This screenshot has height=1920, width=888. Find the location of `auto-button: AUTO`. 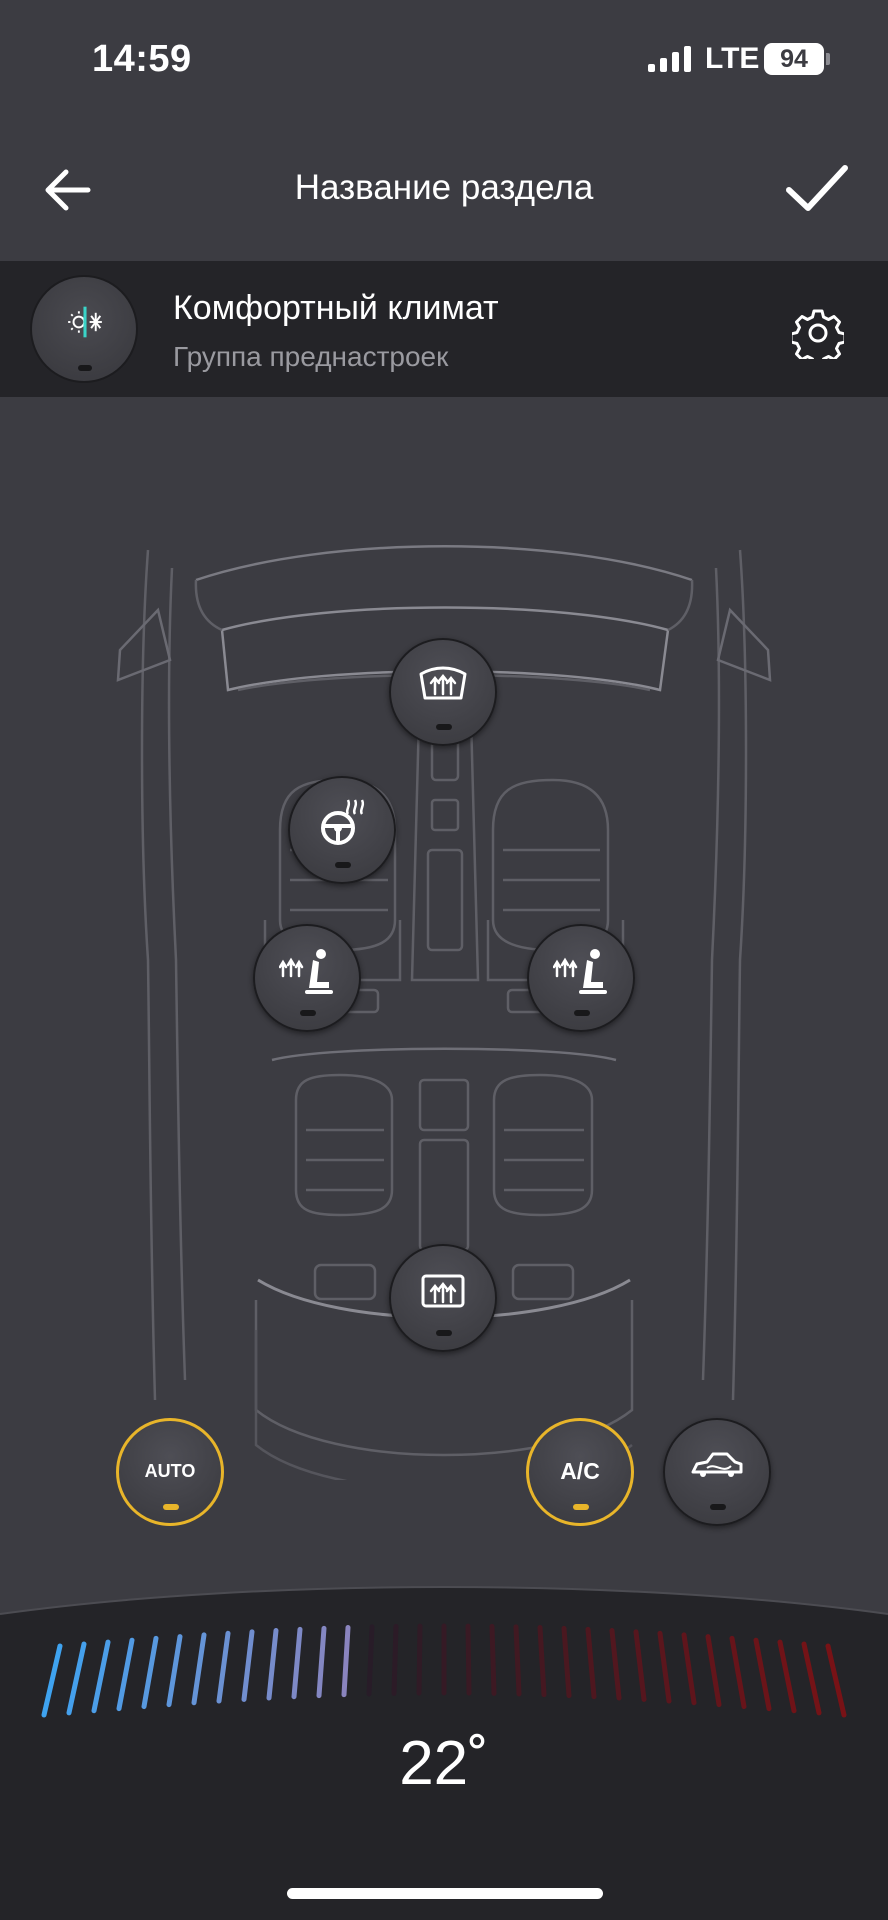

auto-button: AUTO is located at coordinates (170, 1472).